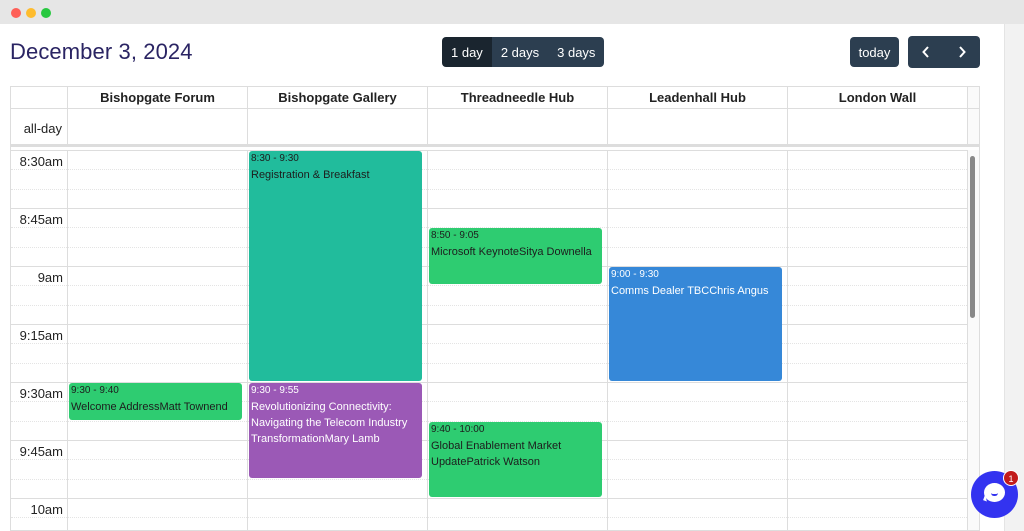  I want to click on event-title: Comms Dealer TBCChris Angus, so click(690, 291).